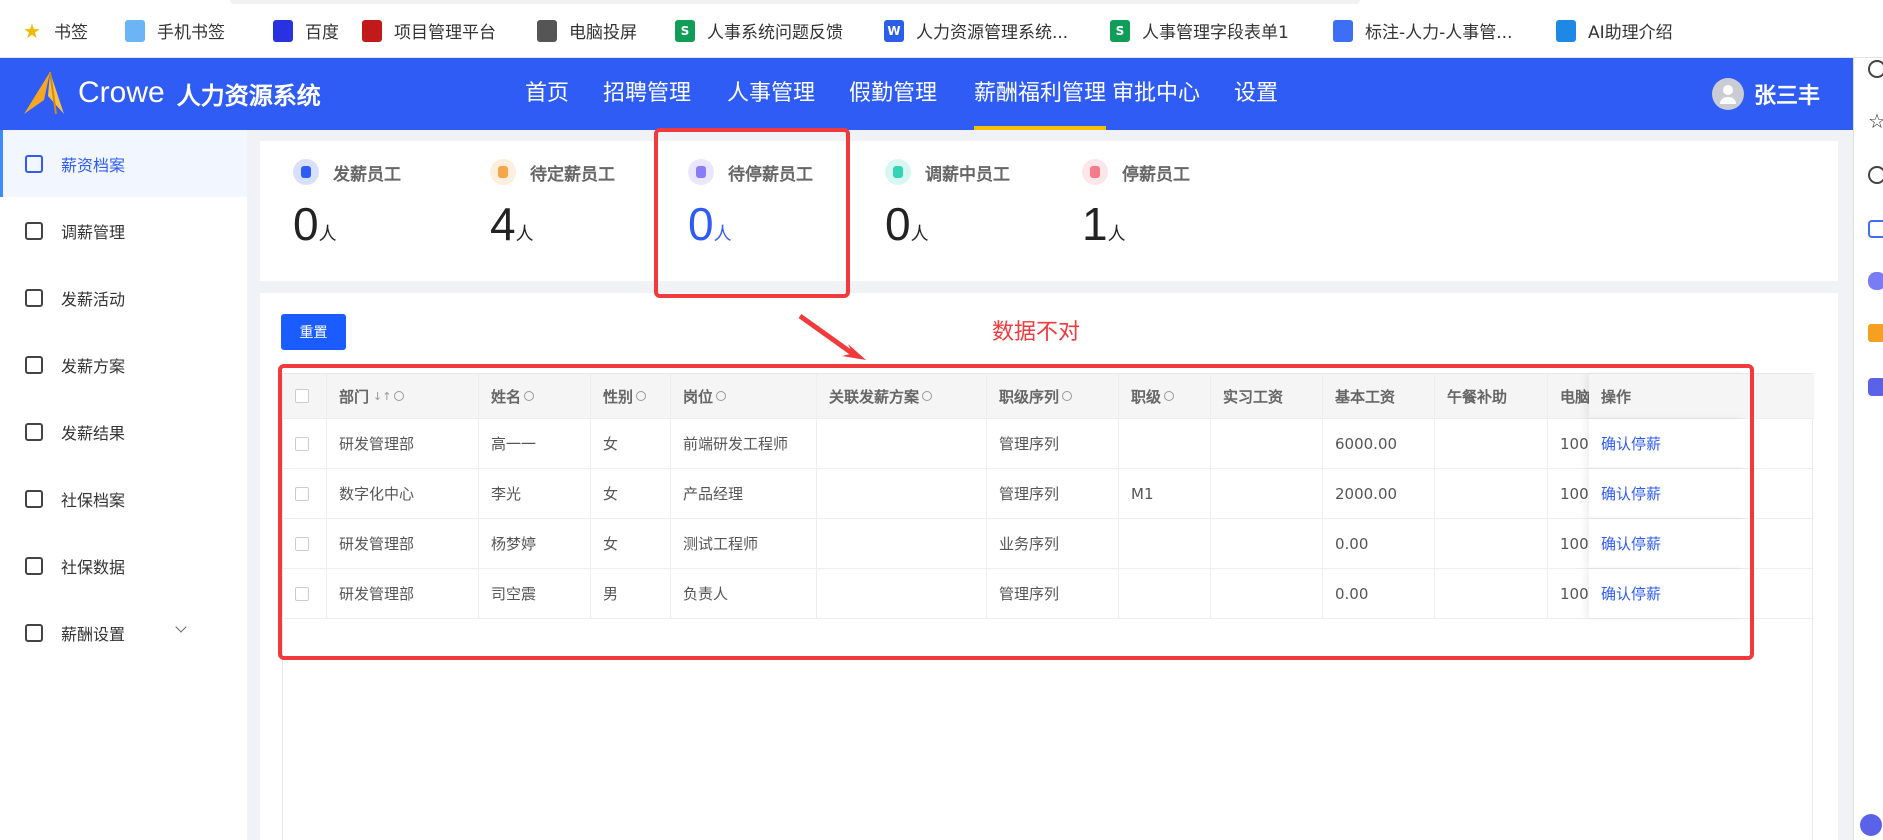 This screenshot has width=1883, height=840. What do you see at coordinates (313, 332) in the screenshot?
I see `reset-button: 重置` at bounding box center [313, 332].